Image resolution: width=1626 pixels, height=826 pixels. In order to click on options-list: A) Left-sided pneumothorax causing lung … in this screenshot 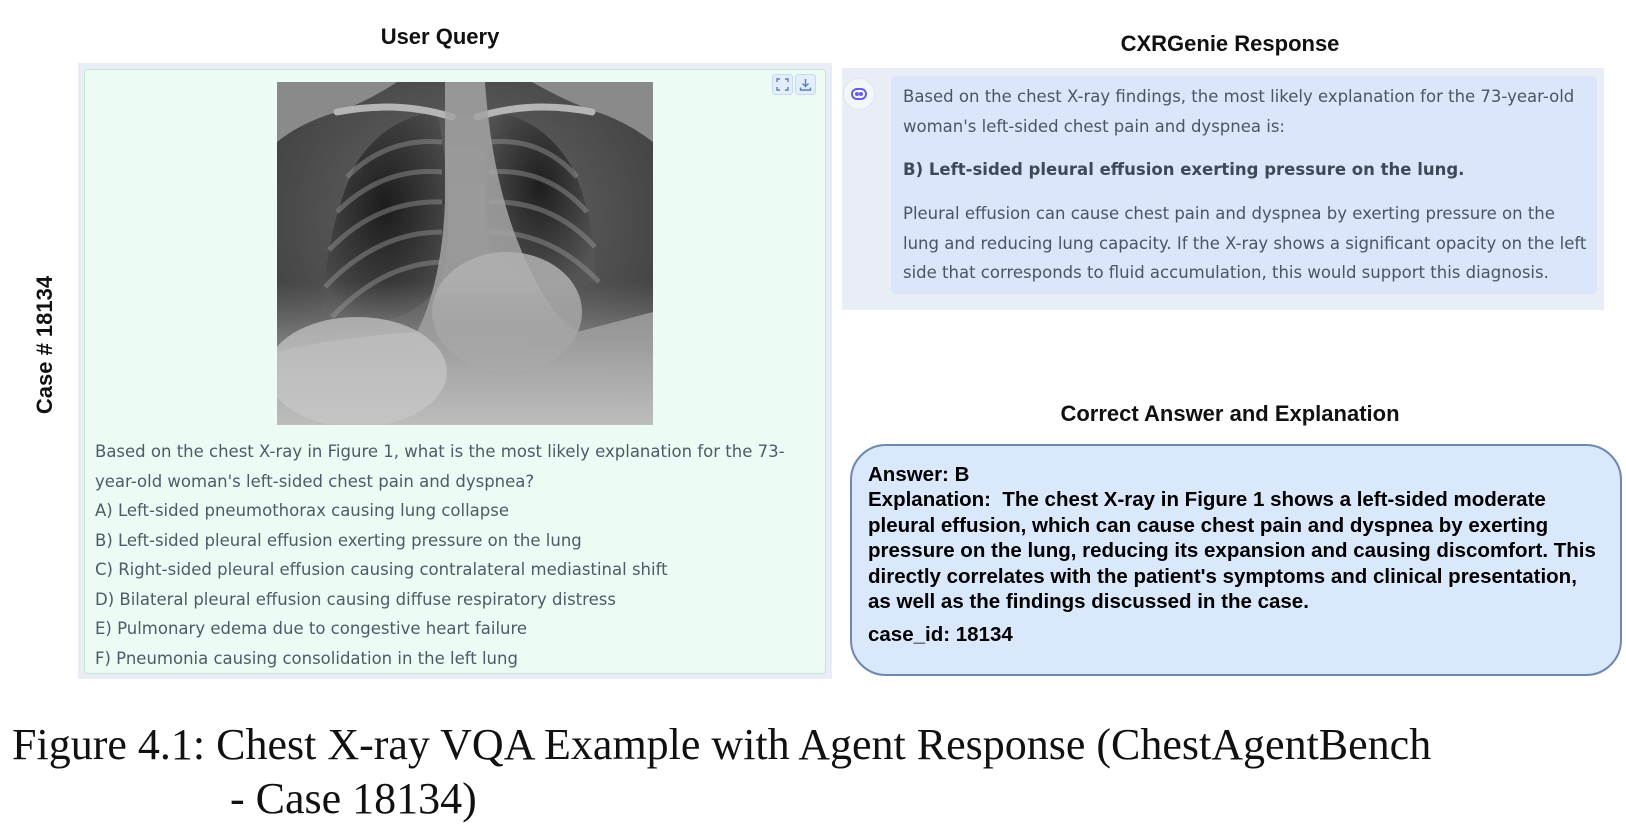, I will do `click(381, 584)`.